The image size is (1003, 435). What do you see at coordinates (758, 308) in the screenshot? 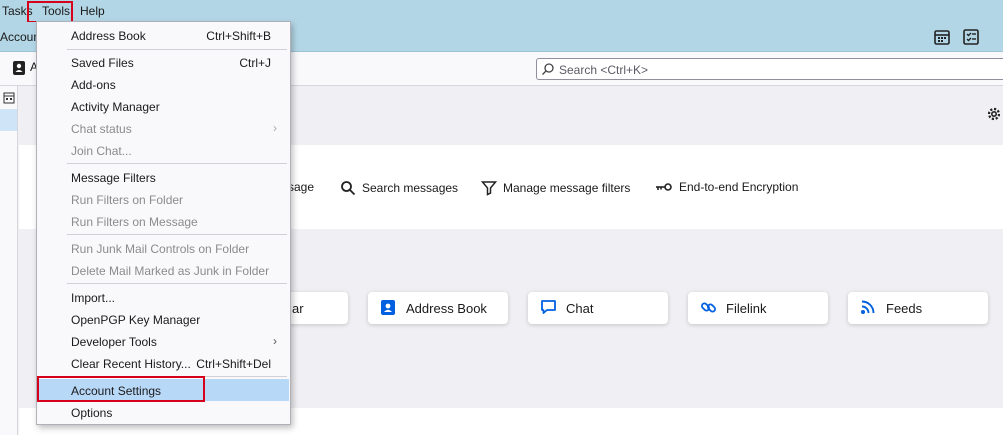
I see `filelink-card: Filelink` at bounding box center [758, 308].